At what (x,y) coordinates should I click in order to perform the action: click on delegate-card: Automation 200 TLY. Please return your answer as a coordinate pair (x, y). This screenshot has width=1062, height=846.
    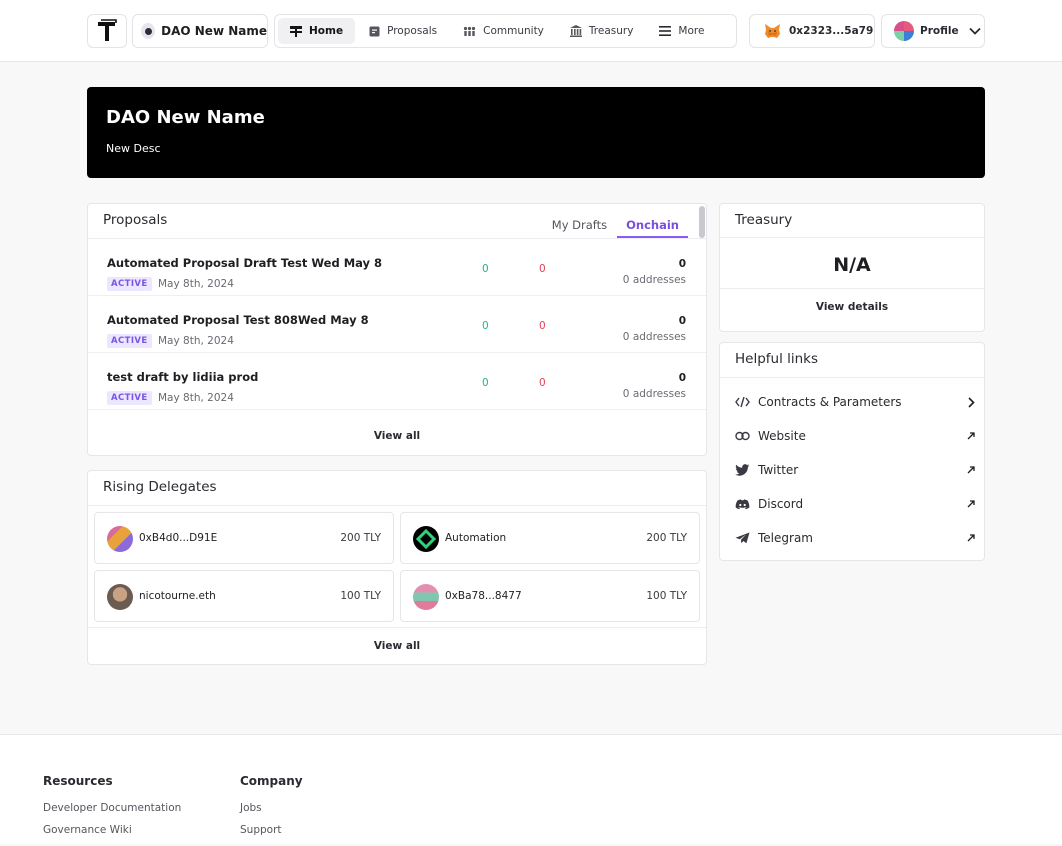
    Looking at the image, I should click on (550, 538).